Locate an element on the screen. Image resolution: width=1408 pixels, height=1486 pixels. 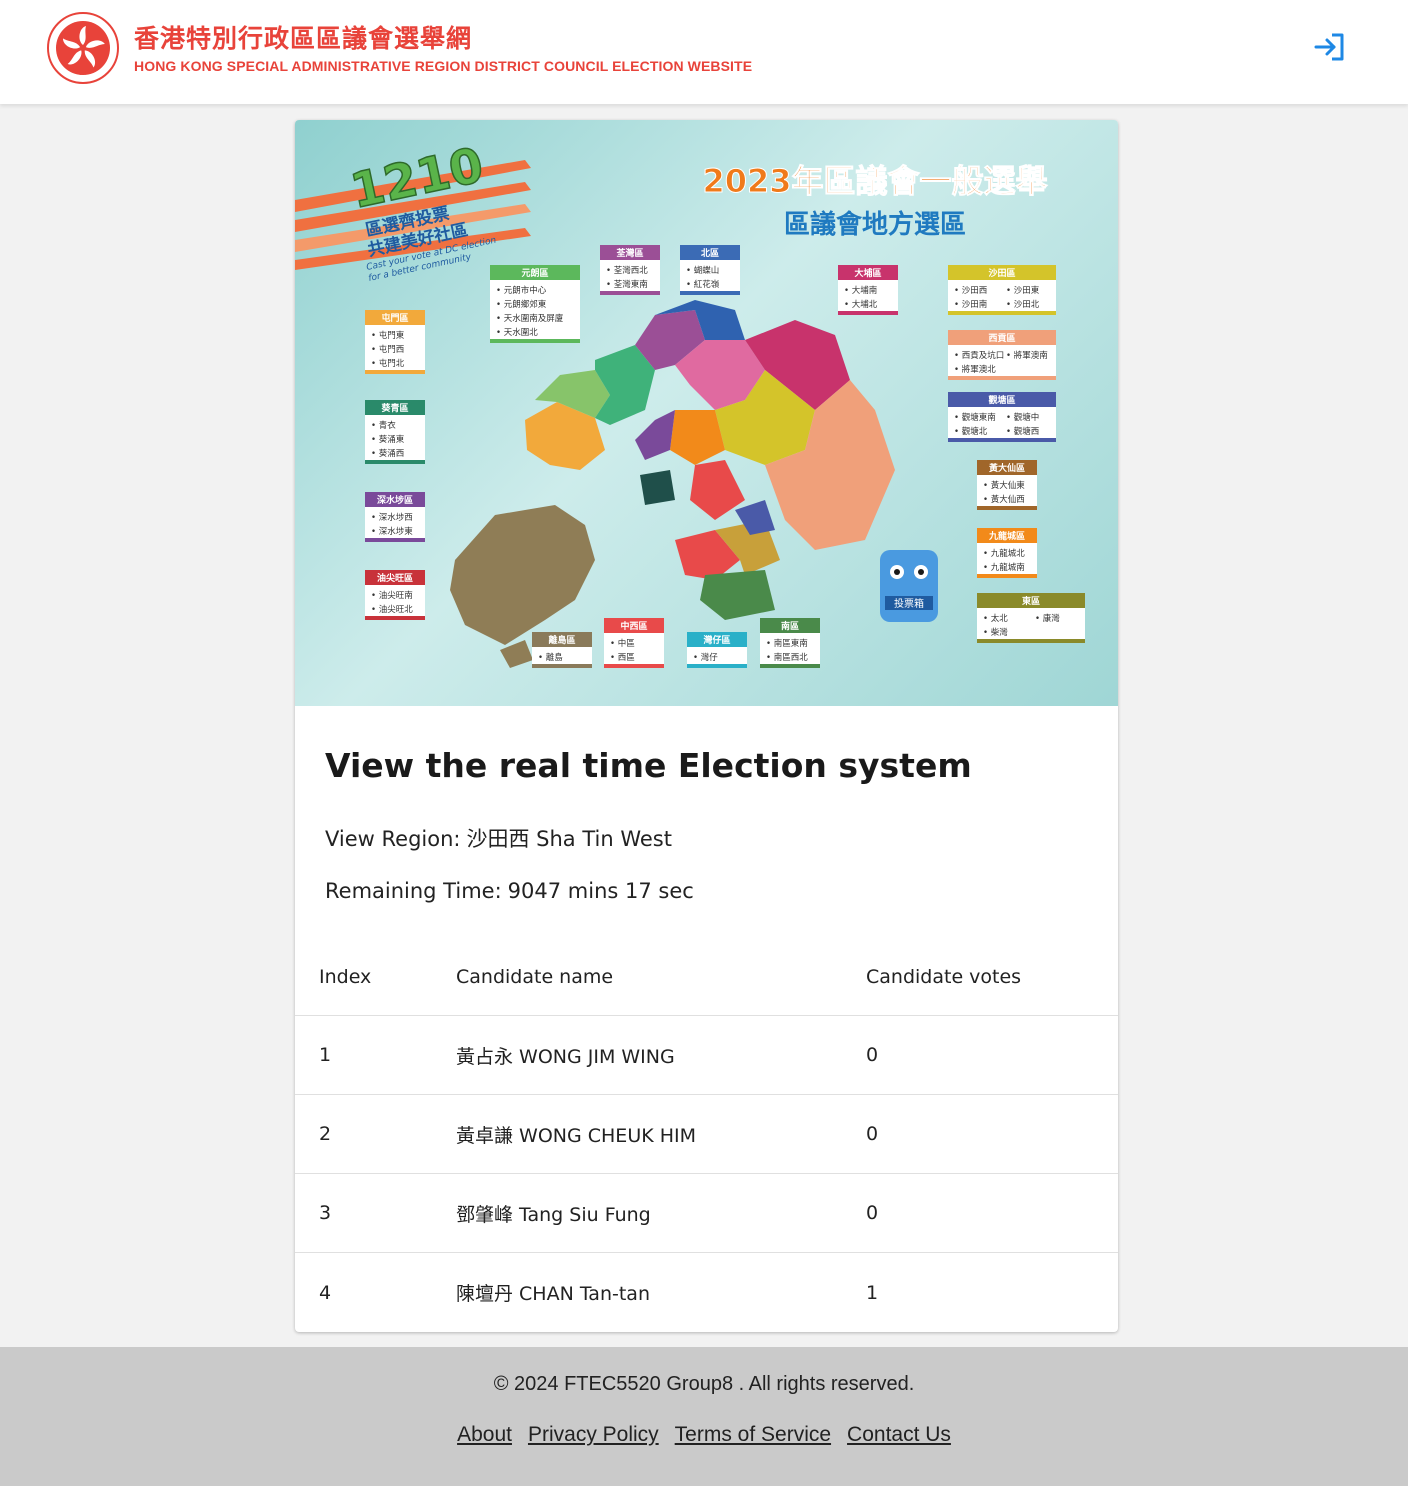
district-label-box: 黃大仙區 • 黃大仙東 • 黃大仙西 is located at coordinates (1007, 485).